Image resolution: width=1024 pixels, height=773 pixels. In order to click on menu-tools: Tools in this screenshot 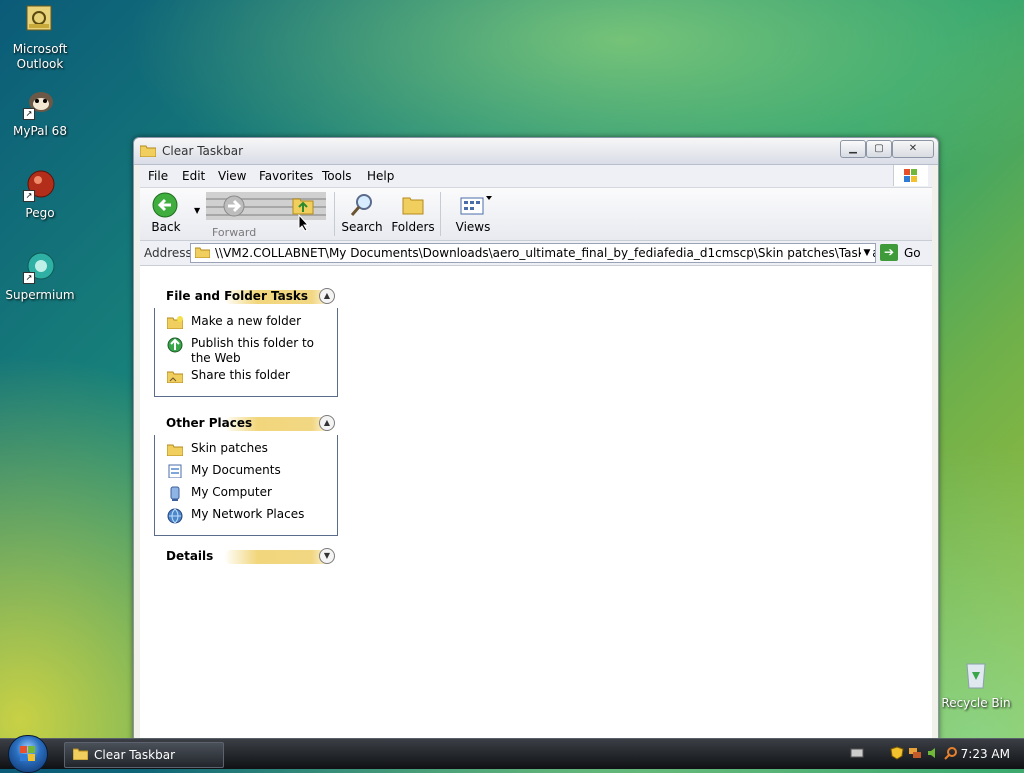, I will do `click(337, 176)`.